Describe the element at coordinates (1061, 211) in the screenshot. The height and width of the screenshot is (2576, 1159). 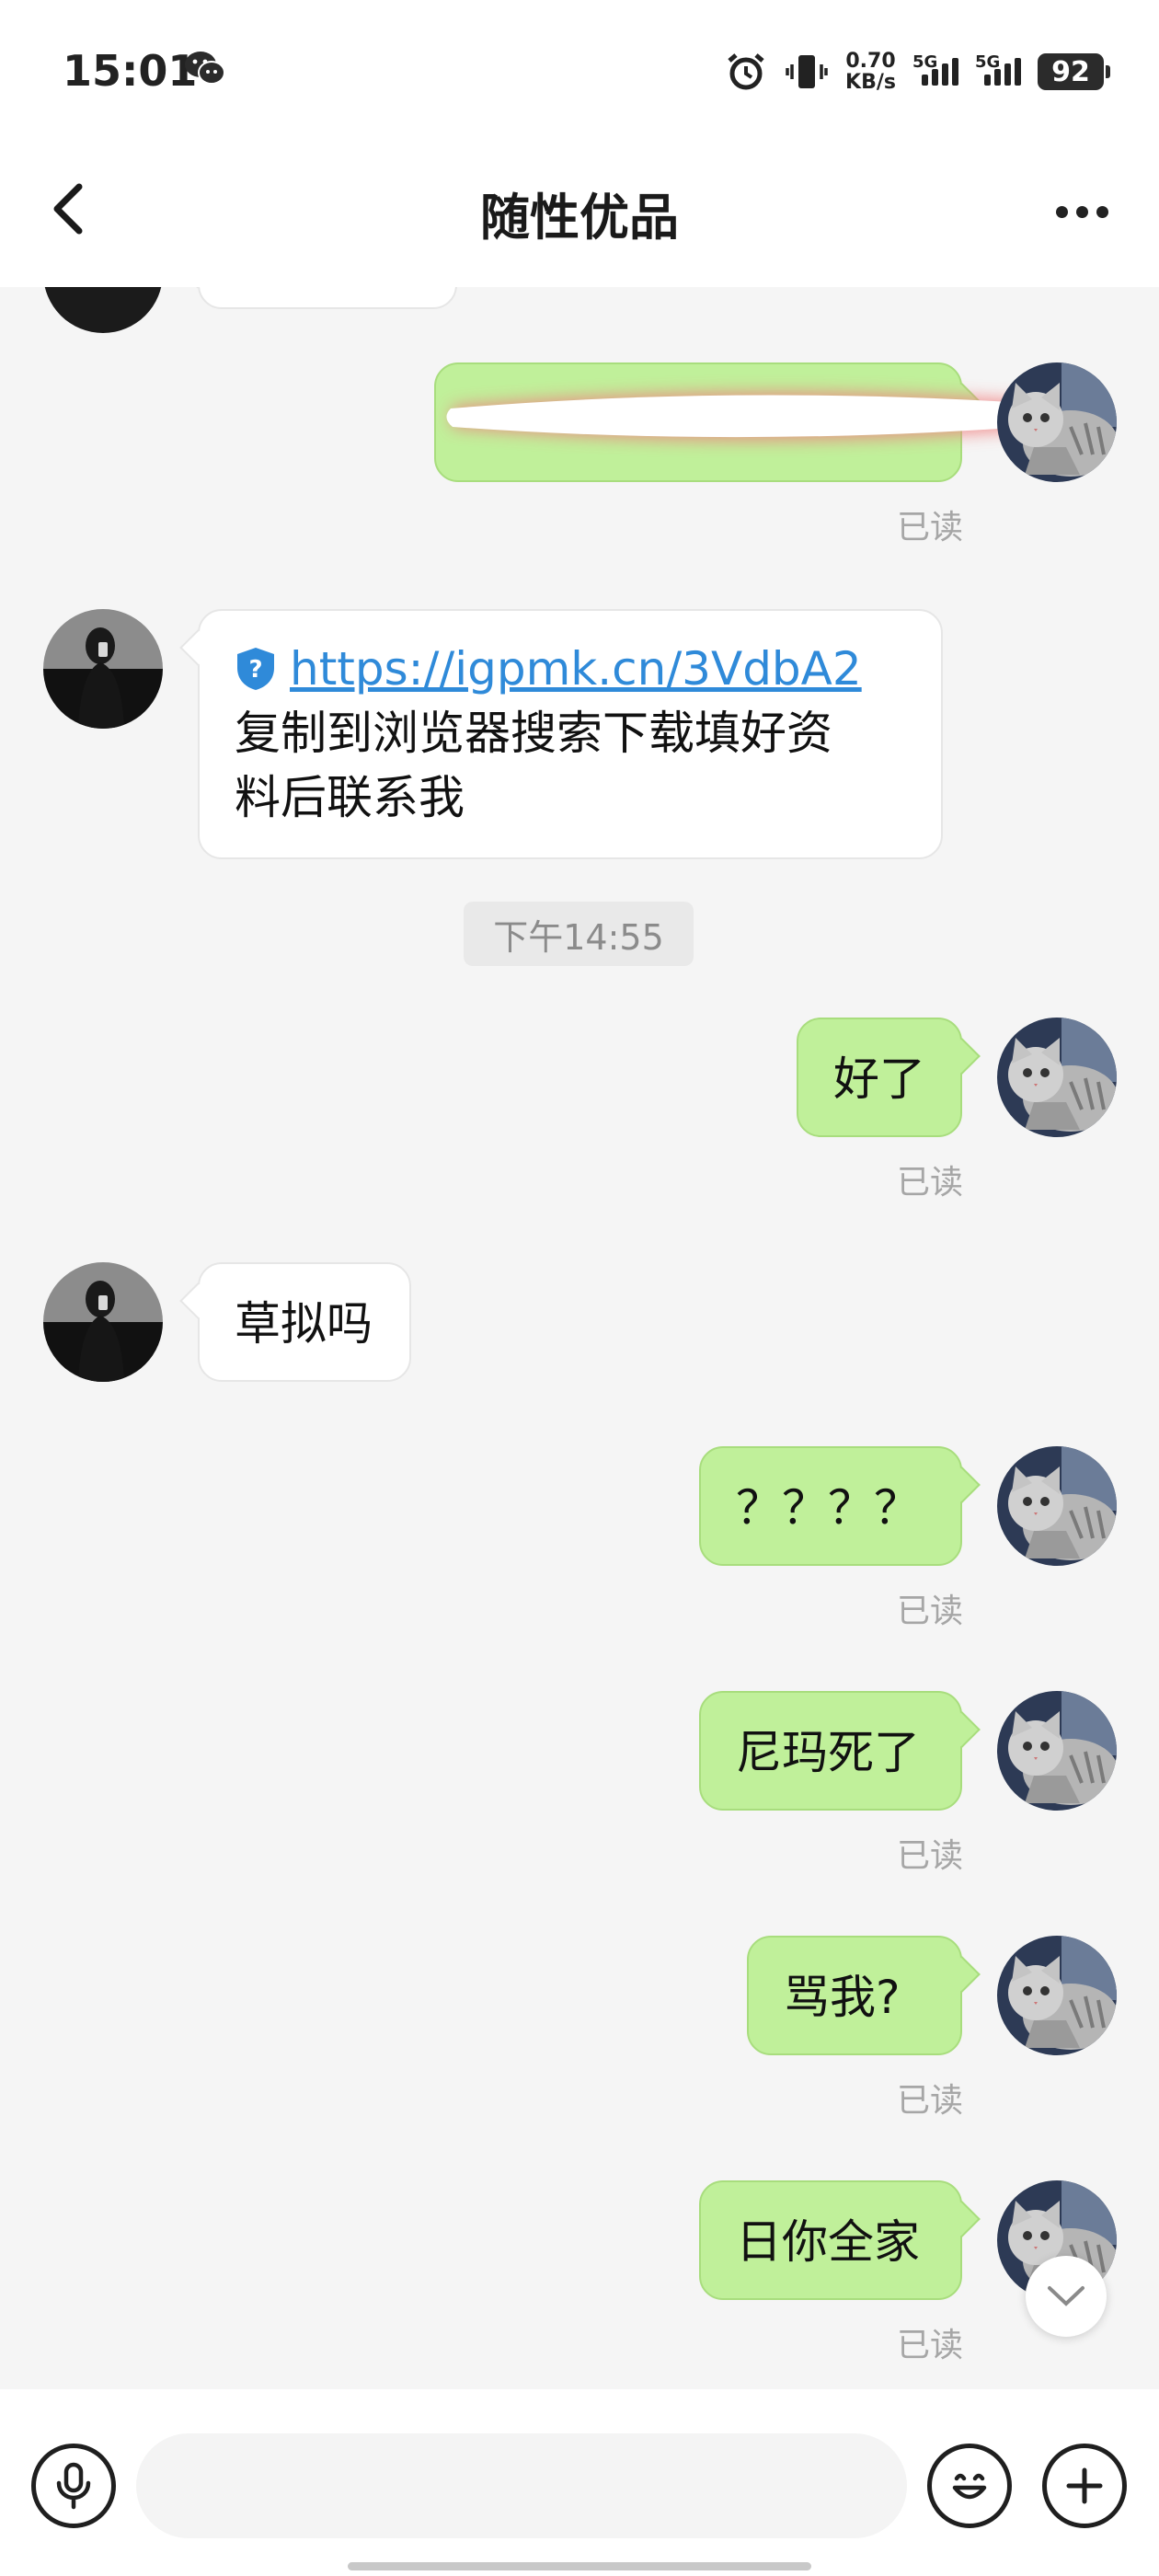
I see `more-dots-icon` at that location.